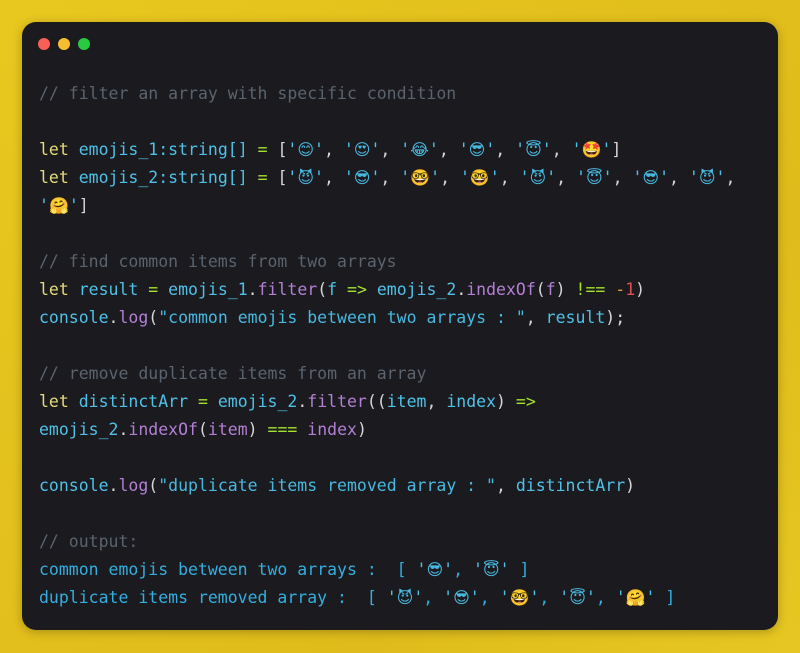 This screenshot has width=800, height=653. Describe the element at coordinates (277, 149) in the screenshot. I see `bracket-open: [` at that location.